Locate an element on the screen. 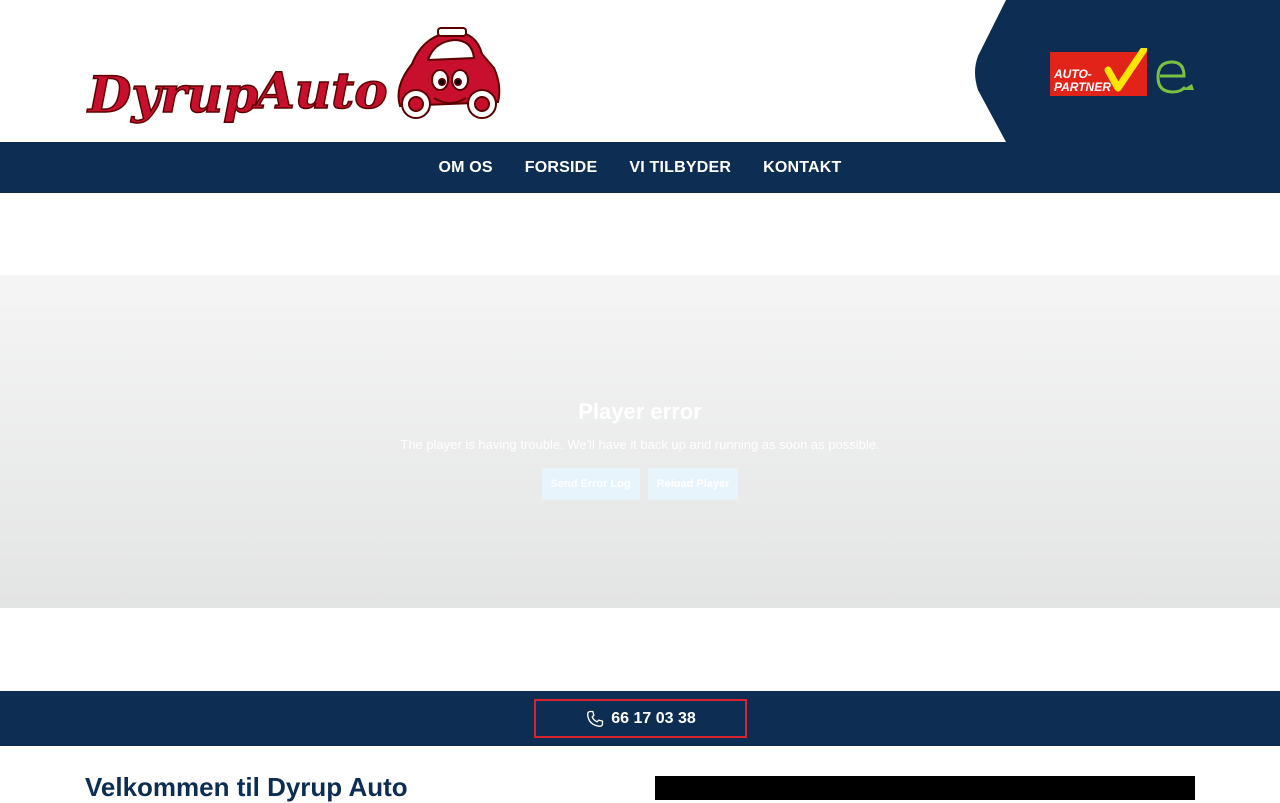 The width and height of the screenshot is (1280, 803). welcome-heading: Velkommen til Dyrup Auto is located at coordinates (246, 787).